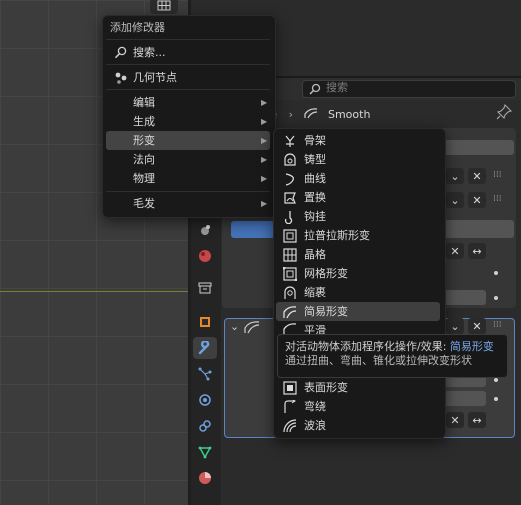 The width and height of the screenshot is (521, 505). What do you see at coordinates (290, 217) in the screenshot?
I see `hook-icon` at bounding box center [290, 217].